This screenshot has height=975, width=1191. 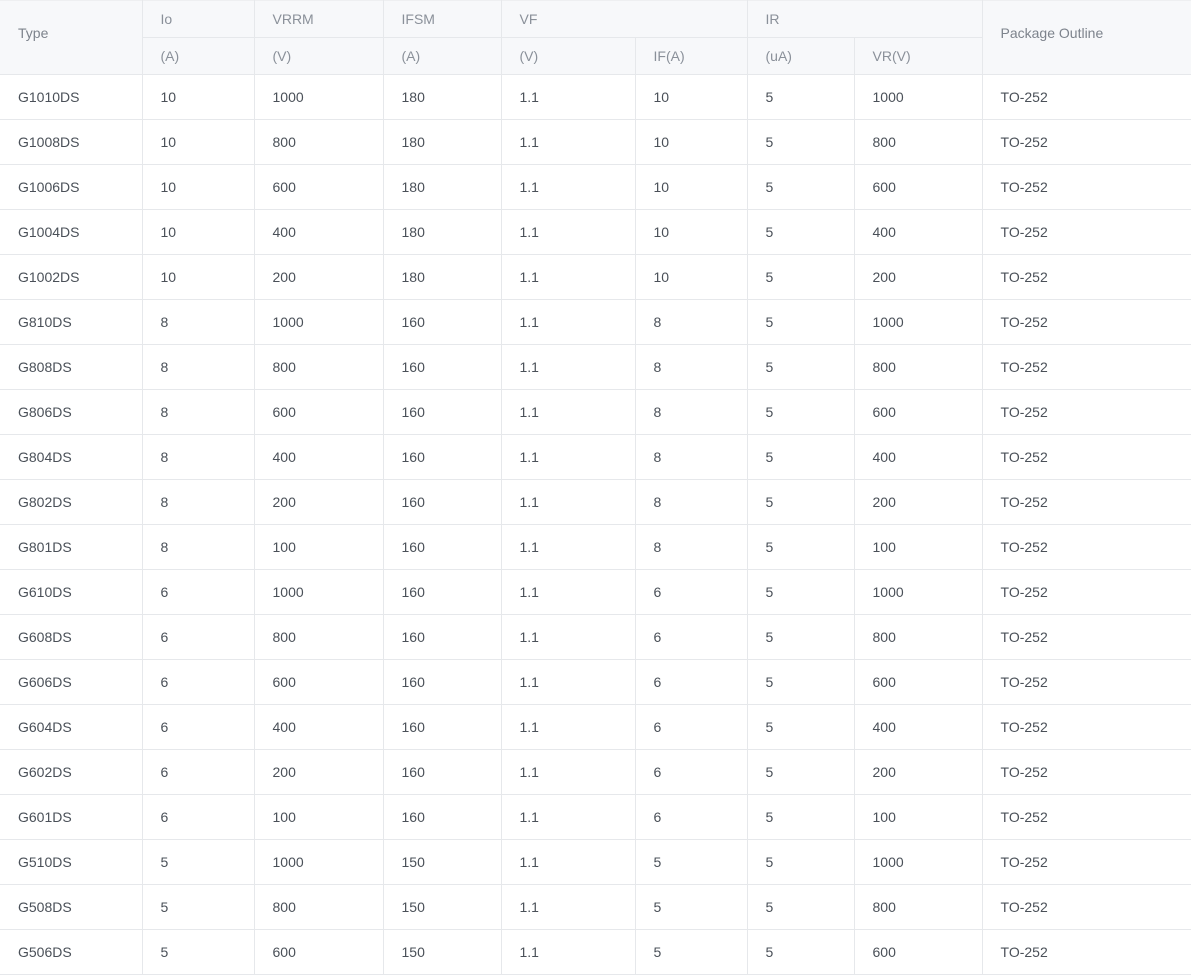 What do you see at coordinates (198, 952) in the screenshot?
I see `io-cell: 5` at bounding box center [198, 952].